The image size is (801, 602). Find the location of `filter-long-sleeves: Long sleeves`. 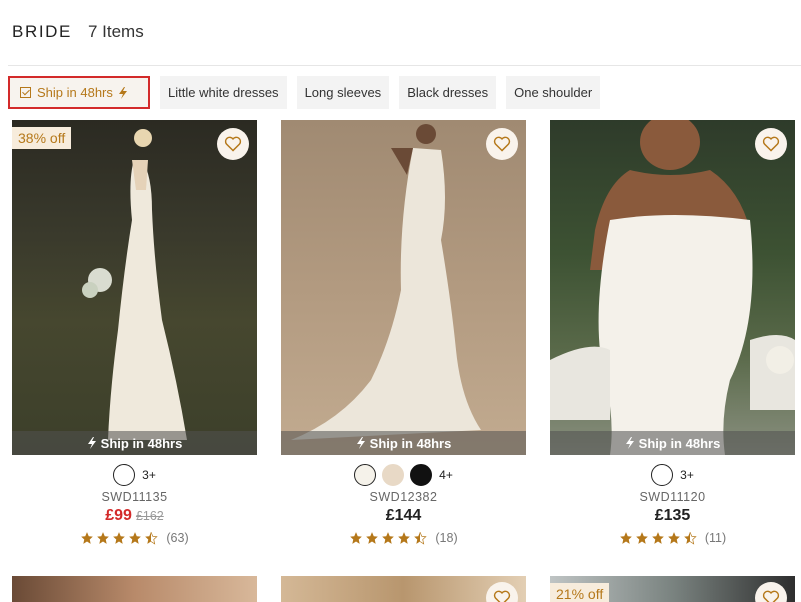

filter-long-sleeves: Long sleeves is located at coordinates (343, 92).